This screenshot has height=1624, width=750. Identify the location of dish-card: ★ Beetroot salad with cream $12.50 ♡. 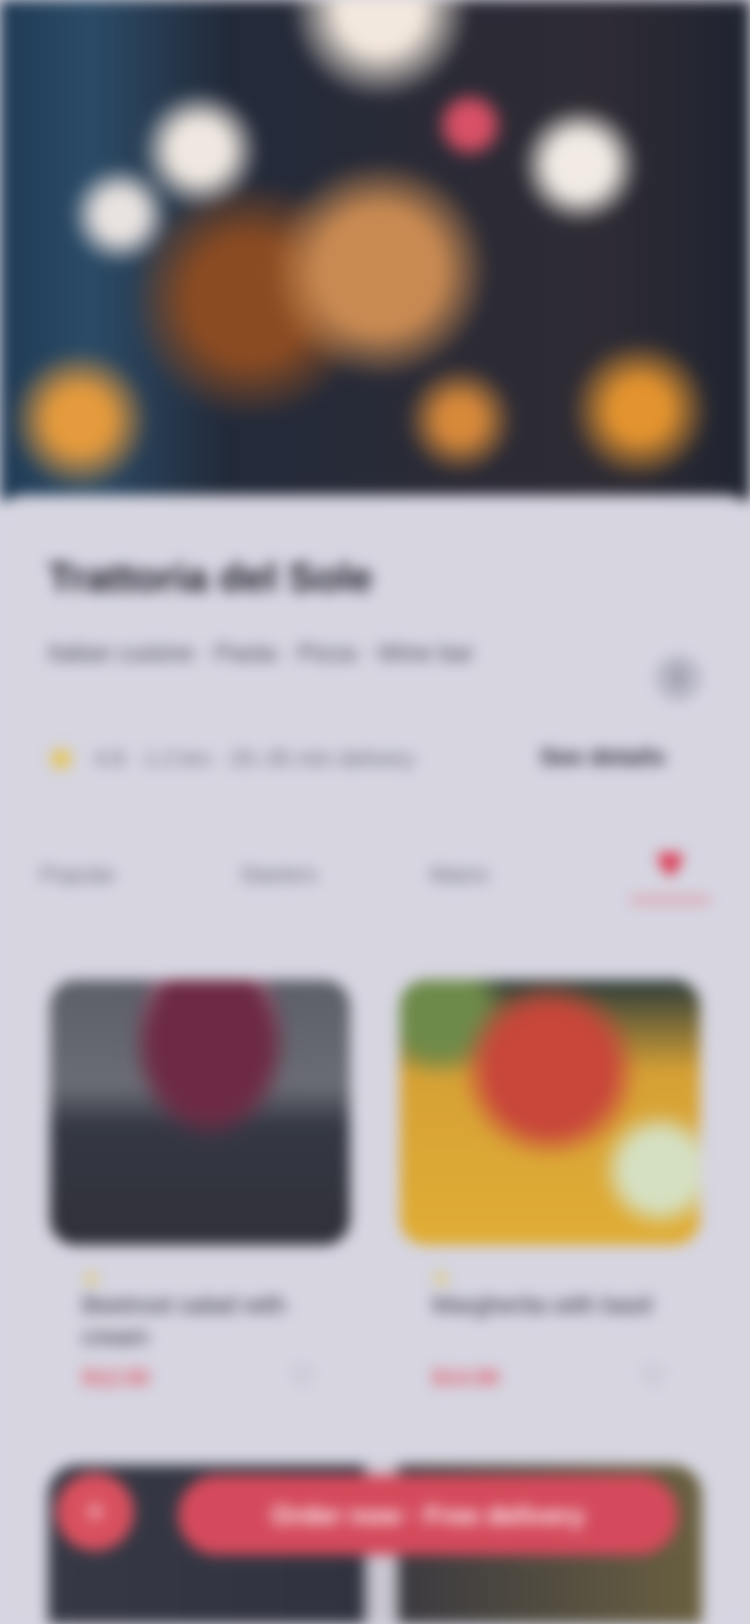
(200, 1186).